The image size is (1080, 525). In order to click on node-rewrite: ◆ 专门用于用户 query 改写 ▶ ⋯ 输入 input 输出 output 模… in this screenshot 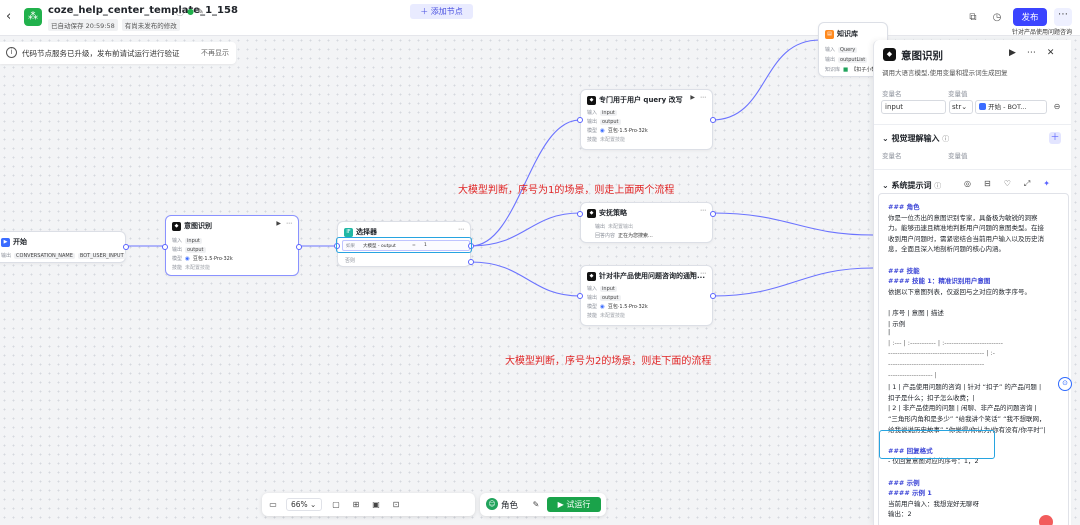, I will do `click(646, 119)`.